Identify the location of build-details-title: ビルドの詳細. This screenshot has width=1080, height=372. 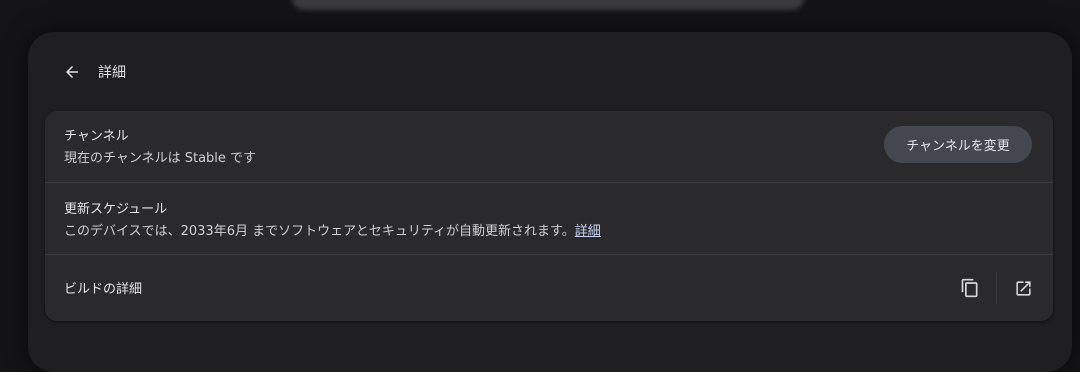
(103, 289).